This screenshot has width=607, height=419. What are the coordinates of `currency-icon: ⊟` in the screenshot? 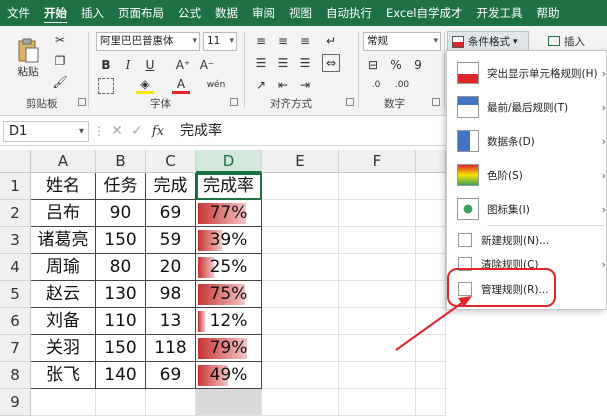 It's located at (373, 65).